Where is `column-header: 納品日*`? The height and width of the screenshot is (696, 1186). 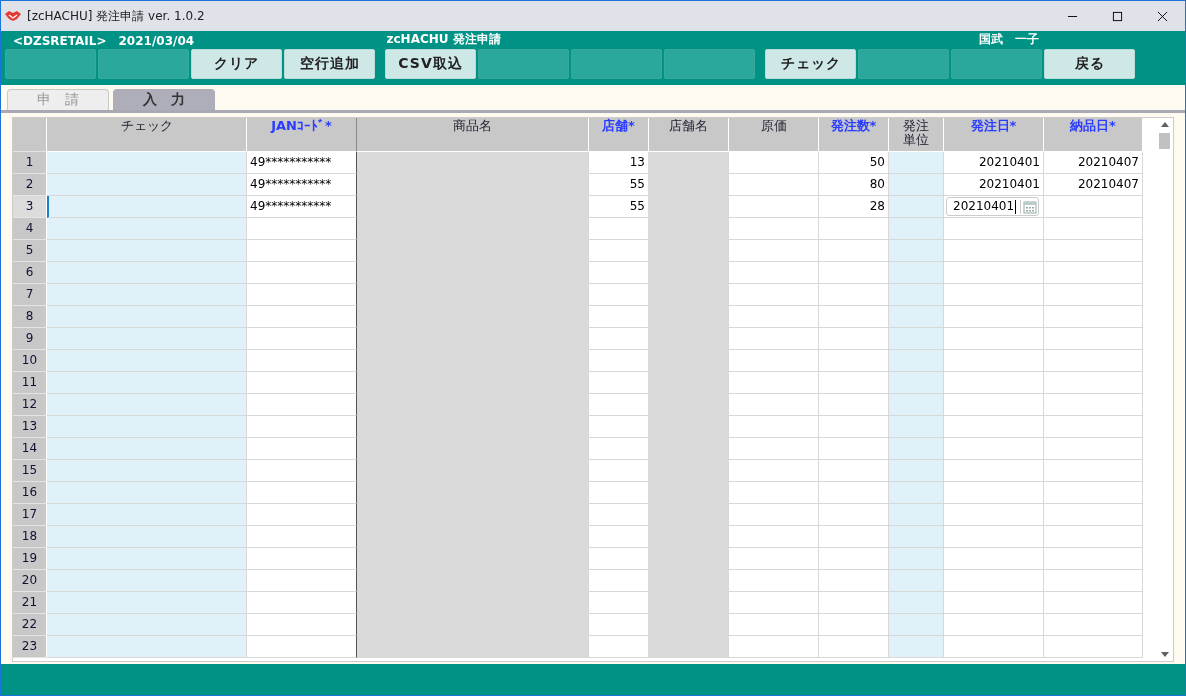 column-header: 納品日* is located at coordinates (1093, 135).